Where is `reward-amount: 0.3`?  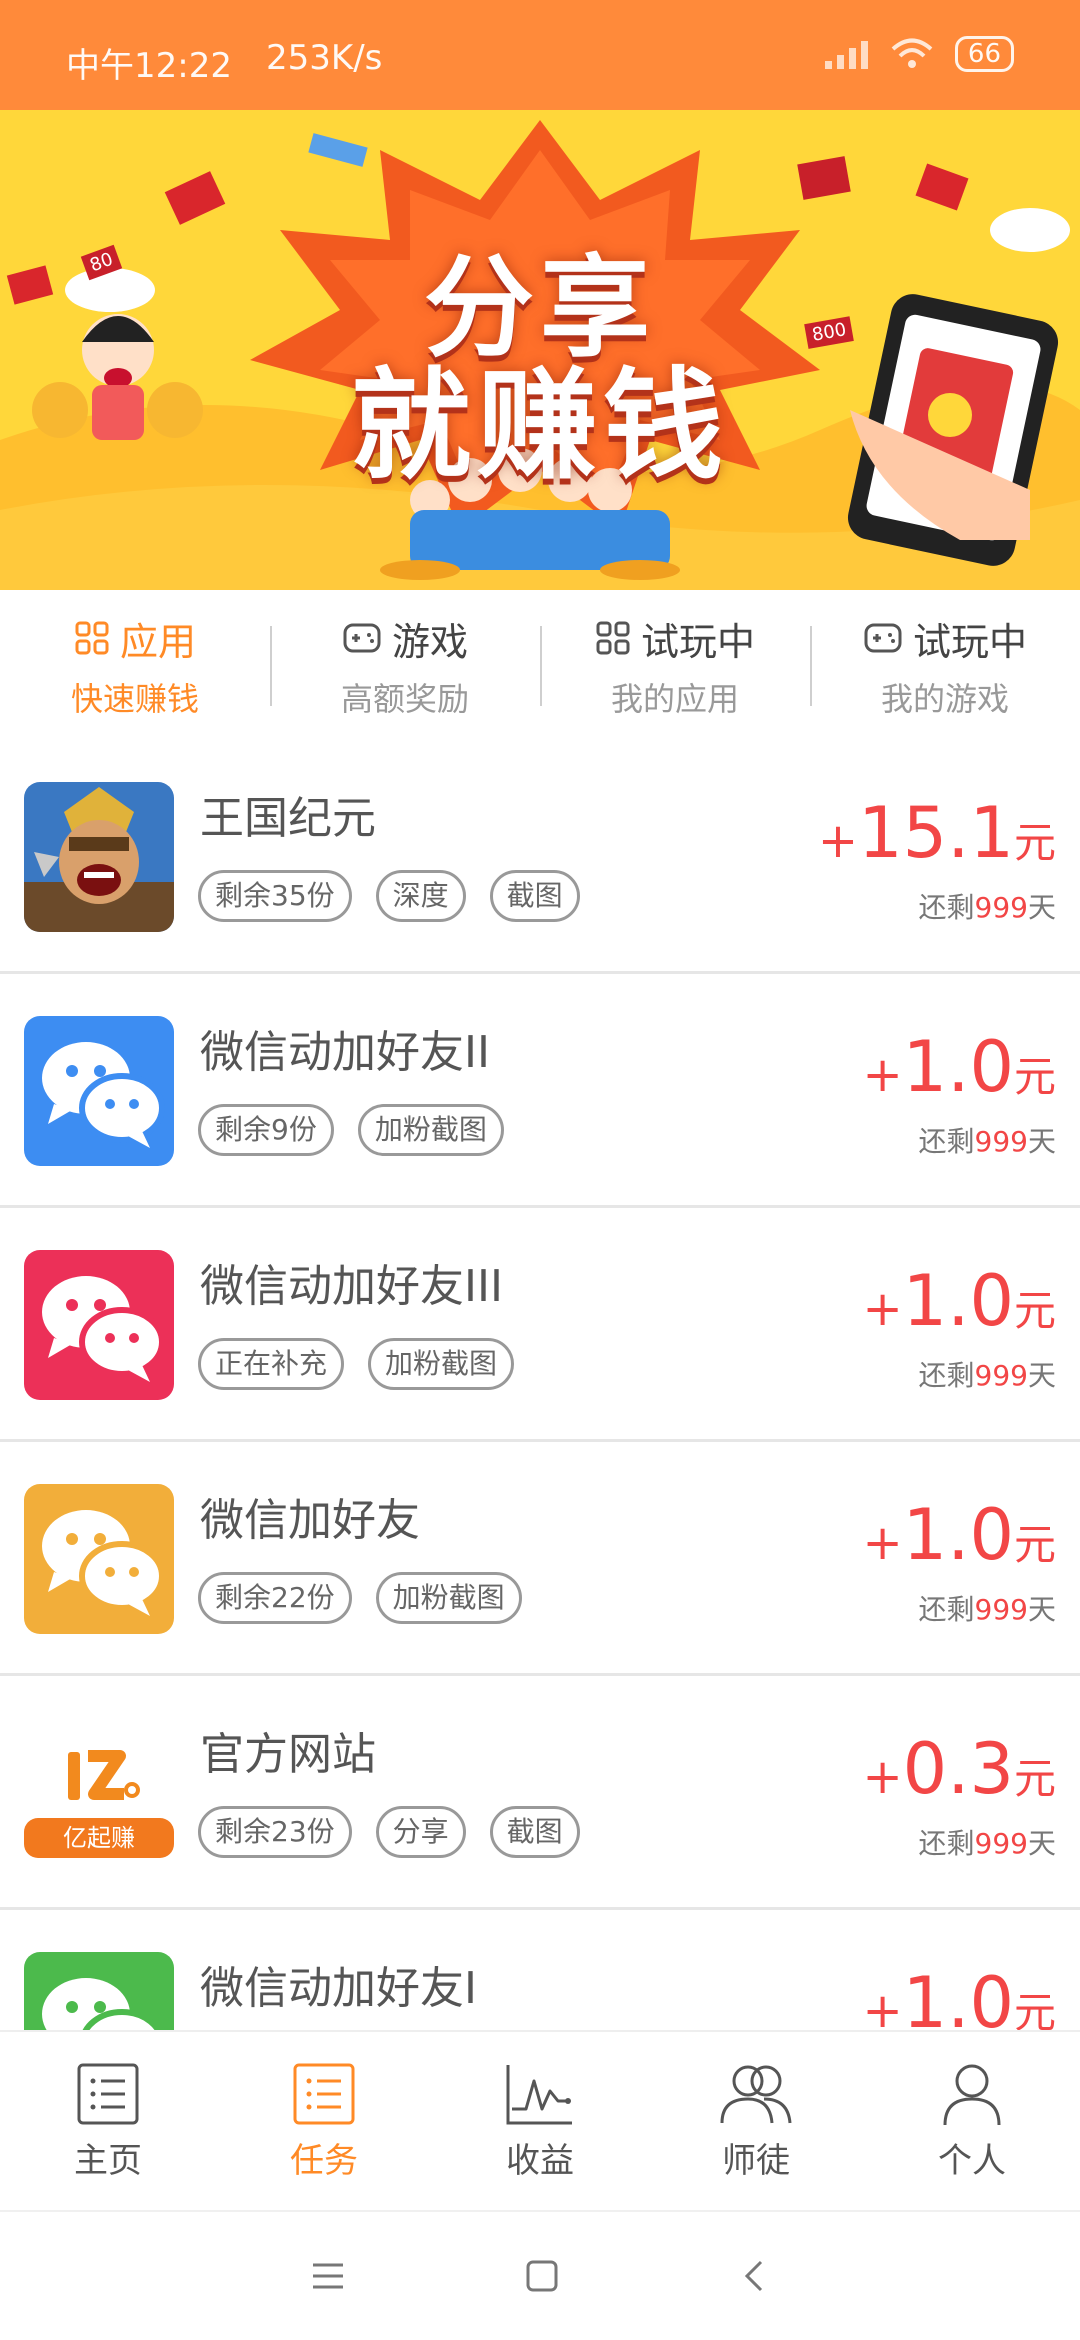 reward-amount: 0.3 is located at coordinates (958, 1769).